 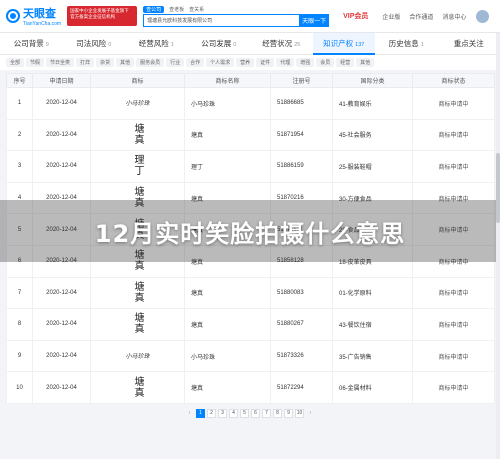 I want to click on column-header: 商标, so click(x=137, y=80).